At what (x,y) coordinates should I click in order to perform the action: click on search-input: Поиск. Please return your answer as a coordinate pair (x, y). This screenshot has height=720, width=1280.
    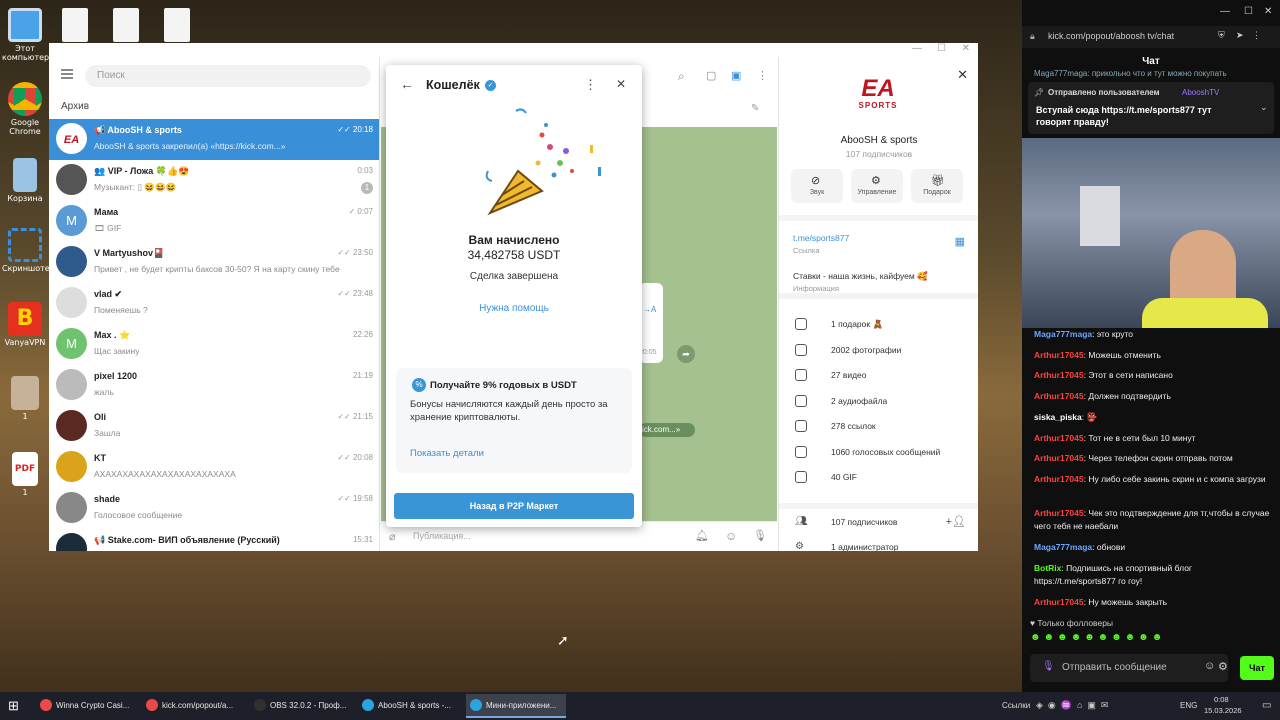
    Looking at the image, I should click on (228, 76).